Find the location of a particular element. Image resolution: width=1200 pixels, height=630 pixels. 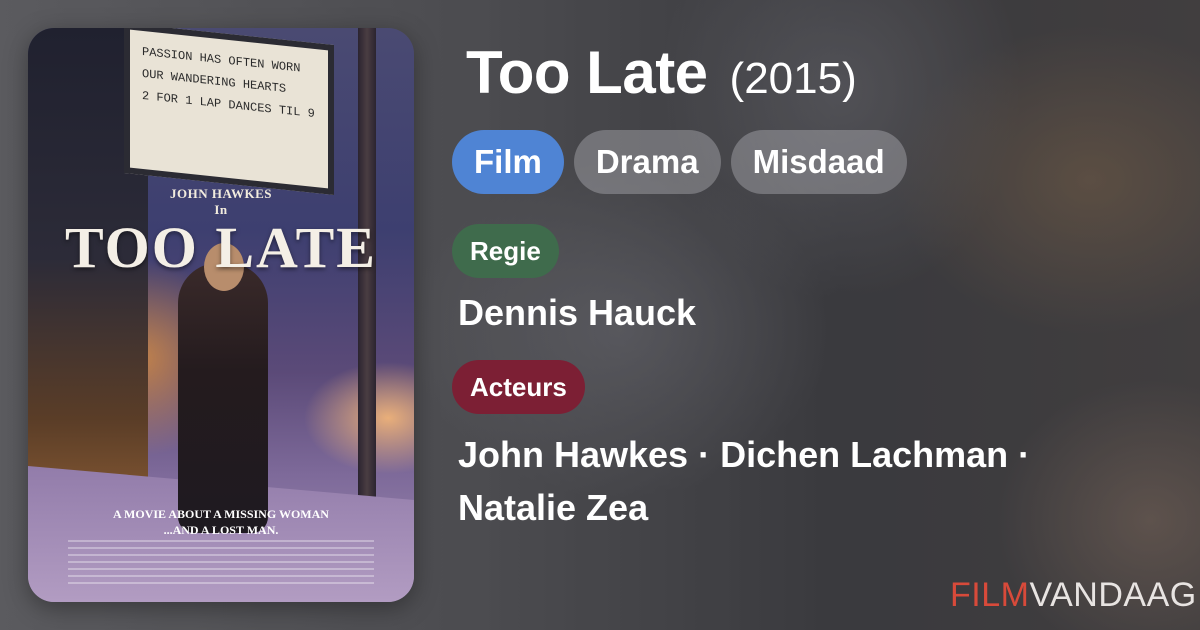

brand-logo-film: FILM is located at coordinates (990, 595).